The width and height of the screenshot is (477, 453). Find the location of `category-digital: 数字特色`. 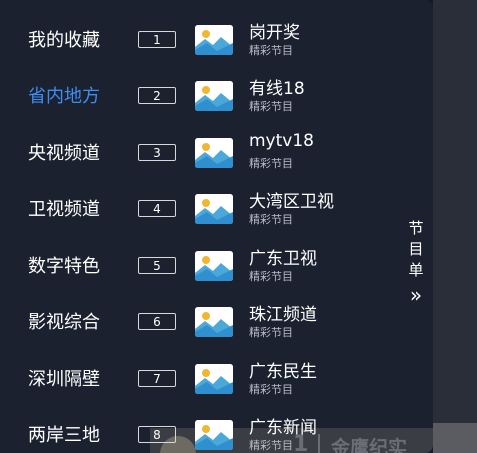

category-digital: 数字特色 is located at coordinates (64, 265).